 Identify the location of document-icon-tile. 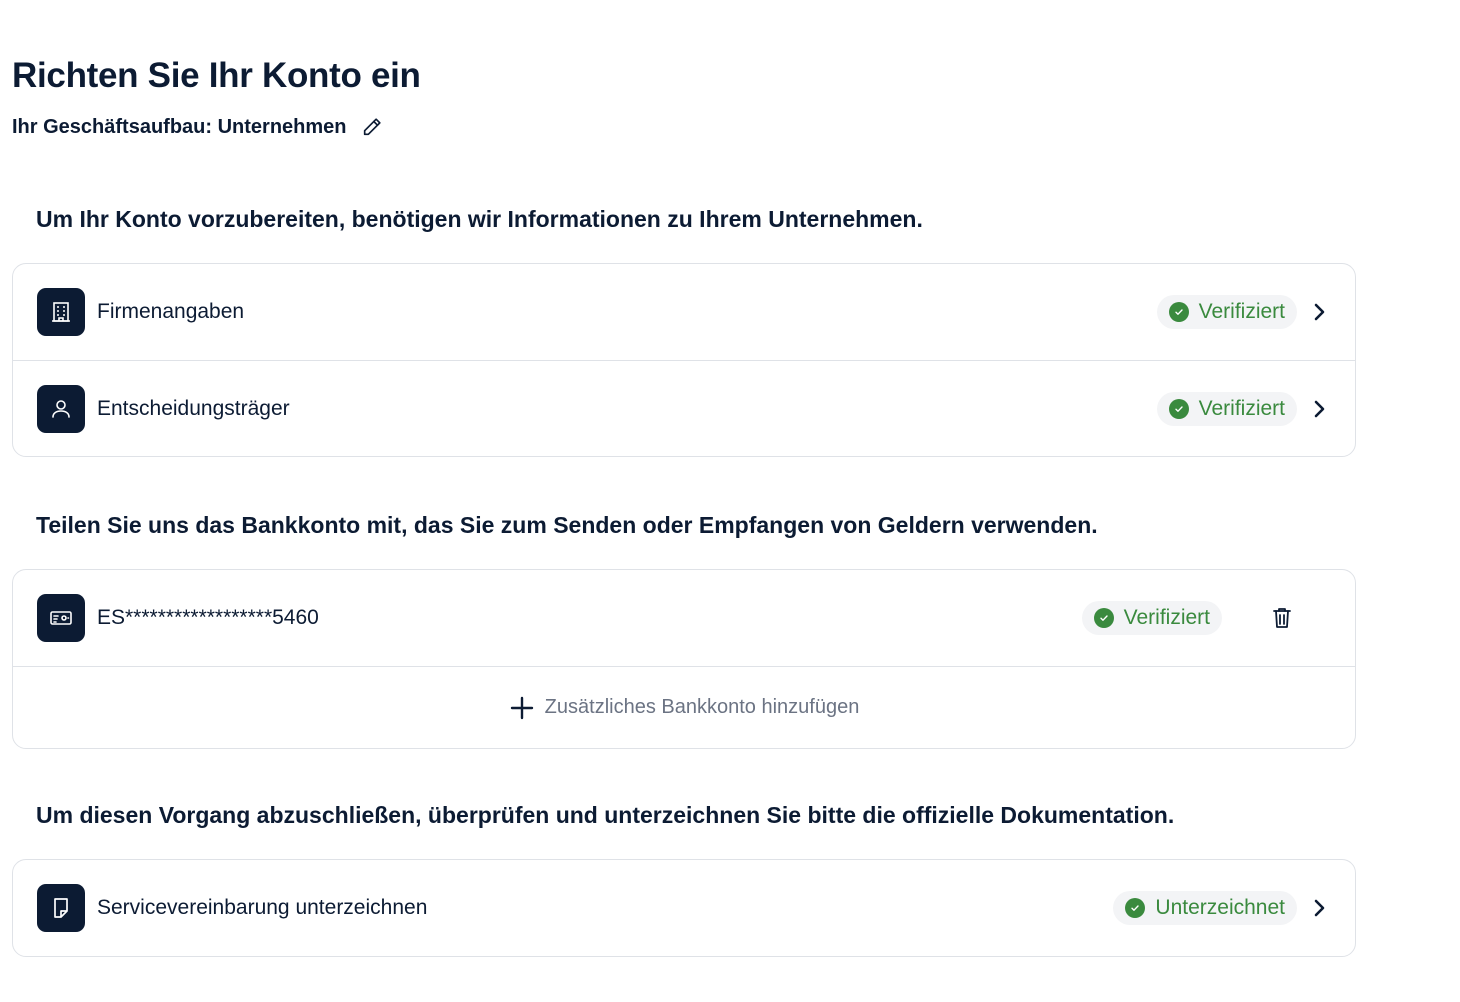
(61, 908).